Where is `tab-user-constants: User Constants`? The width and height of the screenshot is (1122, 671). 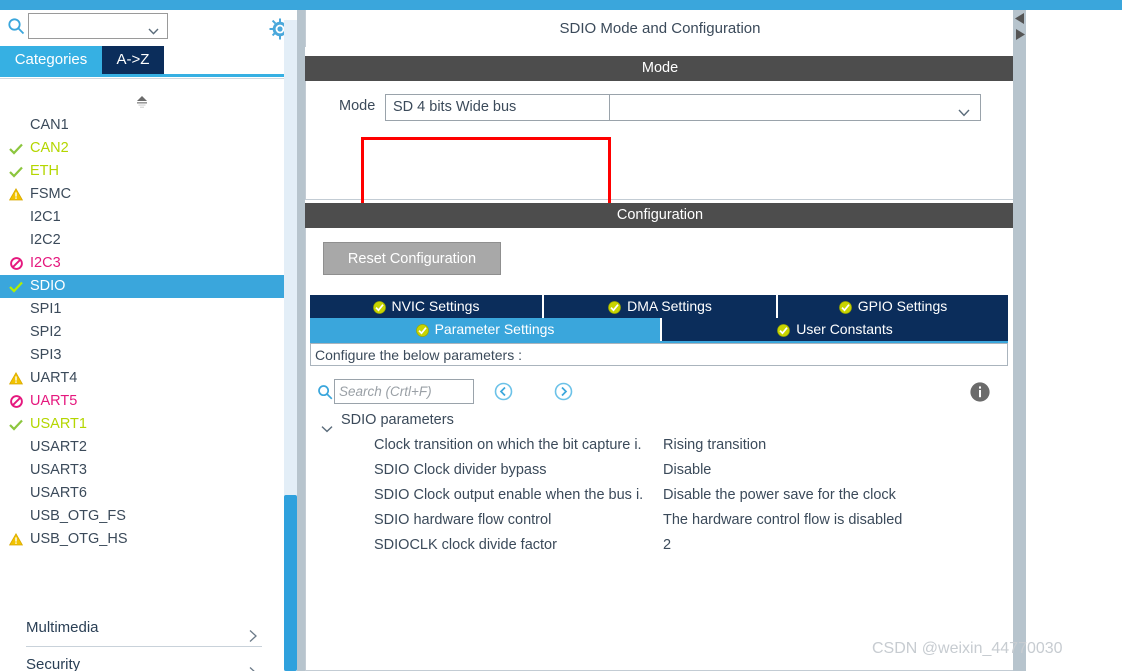
tab-user-constants: User Constants is located at coordinates (835, 329).